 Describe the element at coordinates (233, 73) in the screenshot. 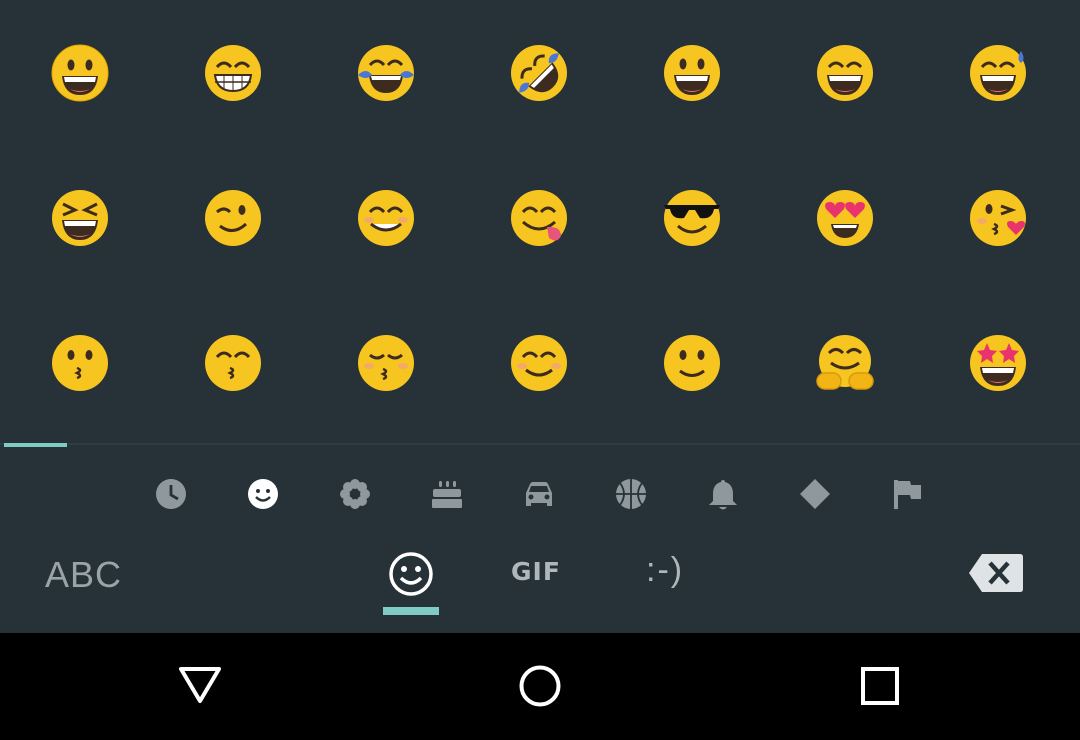

I see `grinning-face-smiling-eyes` at that location.